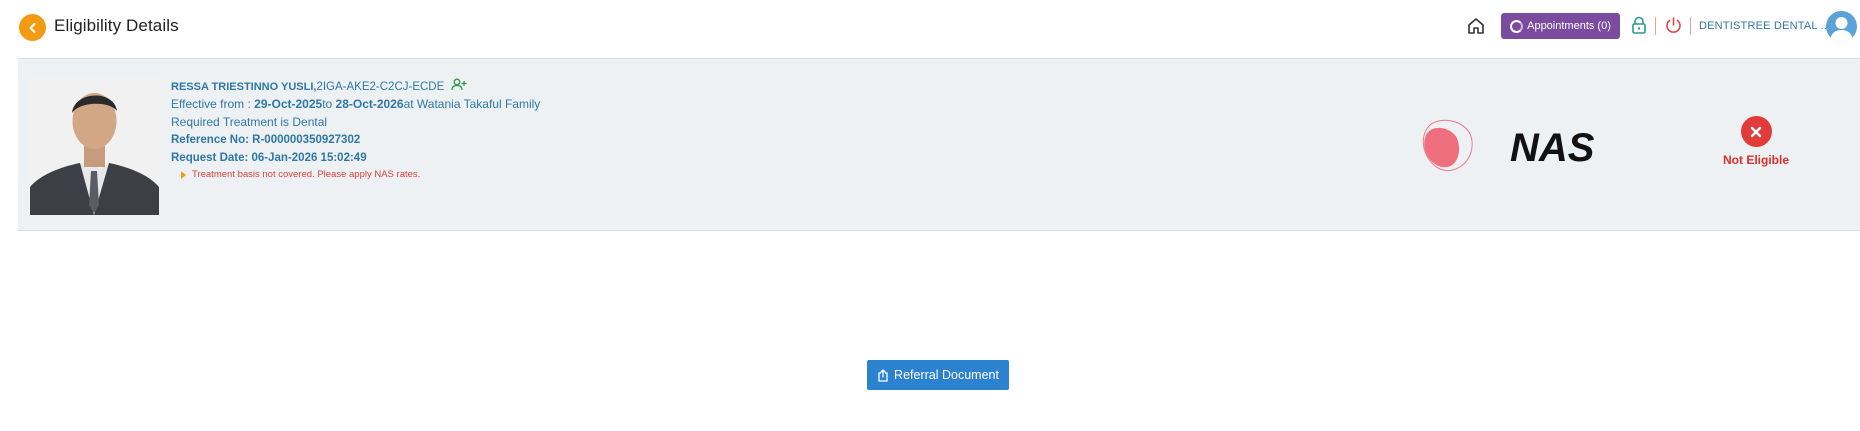 Image resolution: width=1860 pixels, height=431 pixels. What do you see at coordinates (266, 140) in the screenshot?
I see `reference-number: Reference No: R-000000350927302` at bounding box center [266, 140].